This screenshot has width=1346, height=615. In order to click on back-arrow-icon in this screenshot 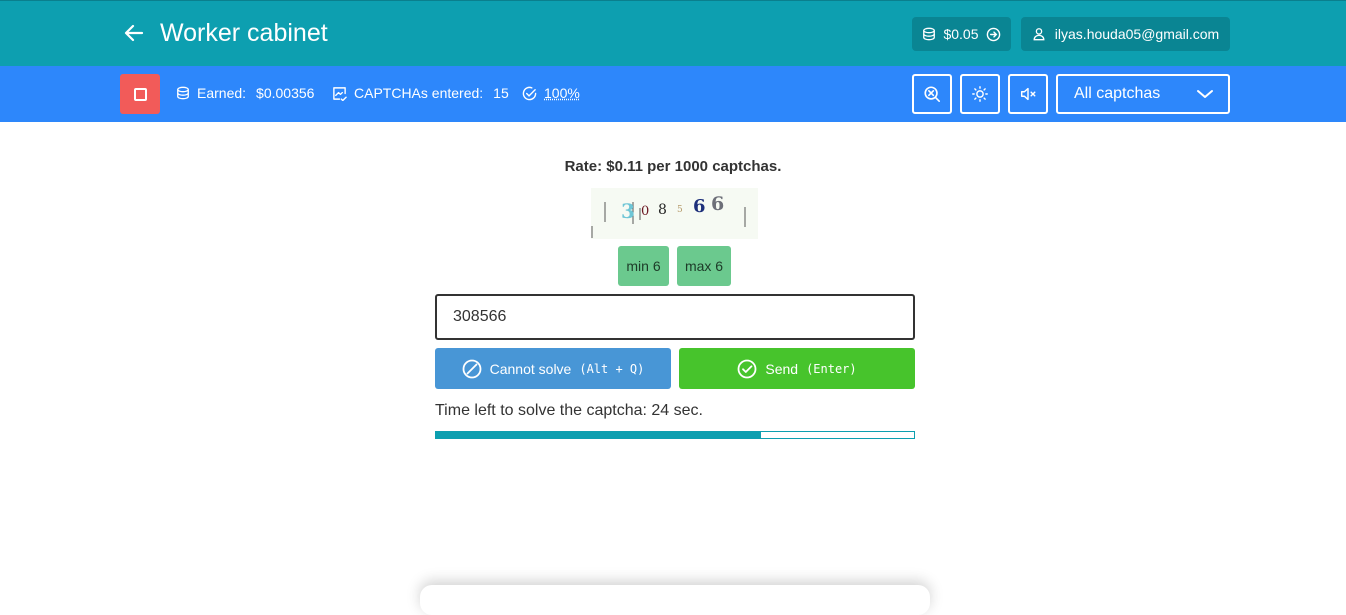, I will do `click(134, 33)`.